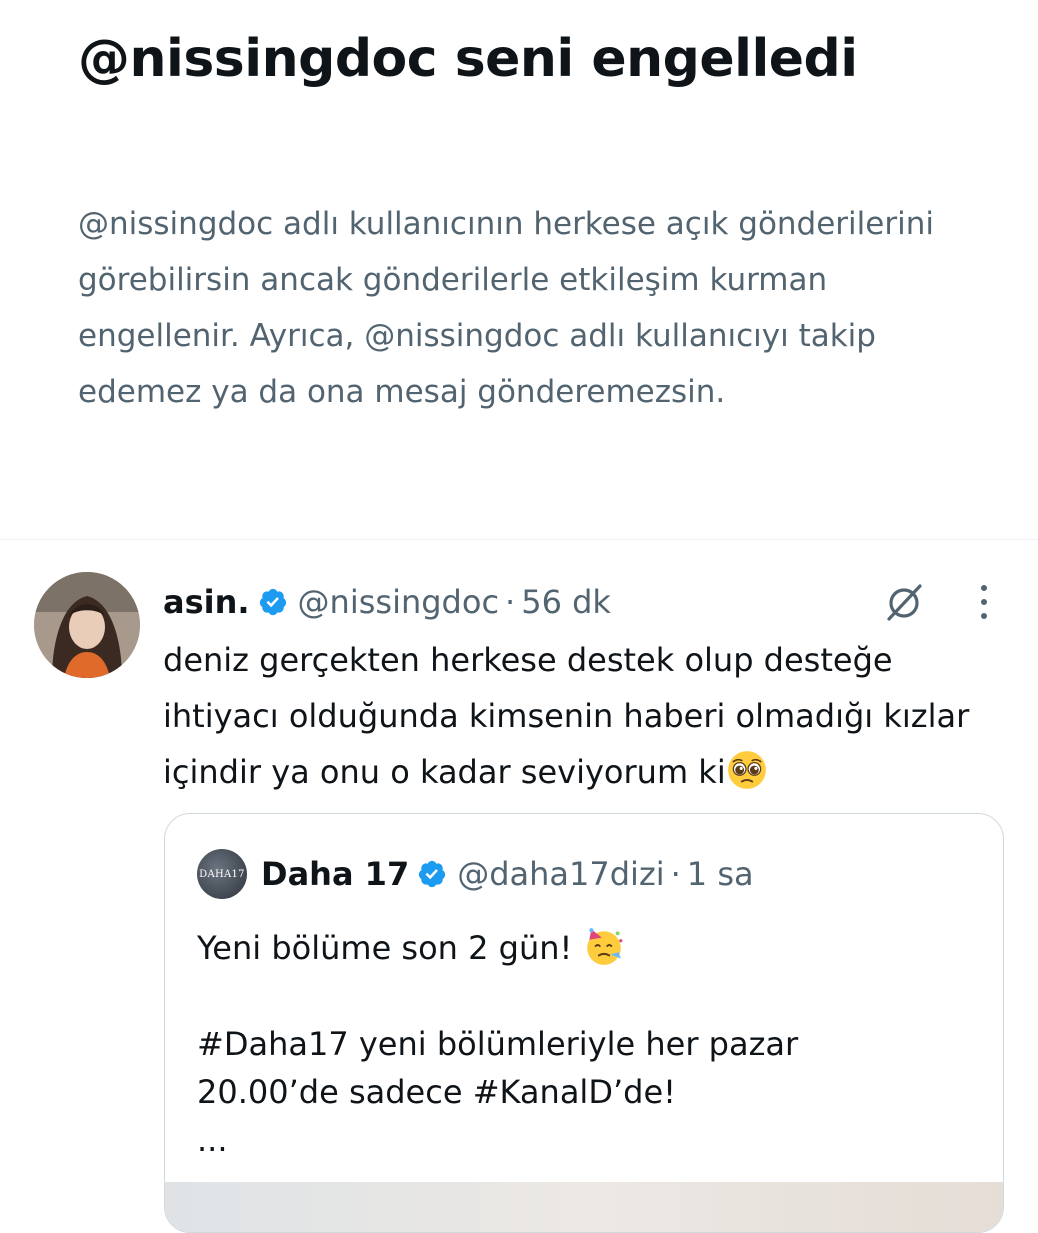  I want to click on quoted-text-line-1: Yeni bölüme son 2 gün!, so click(385, 948).